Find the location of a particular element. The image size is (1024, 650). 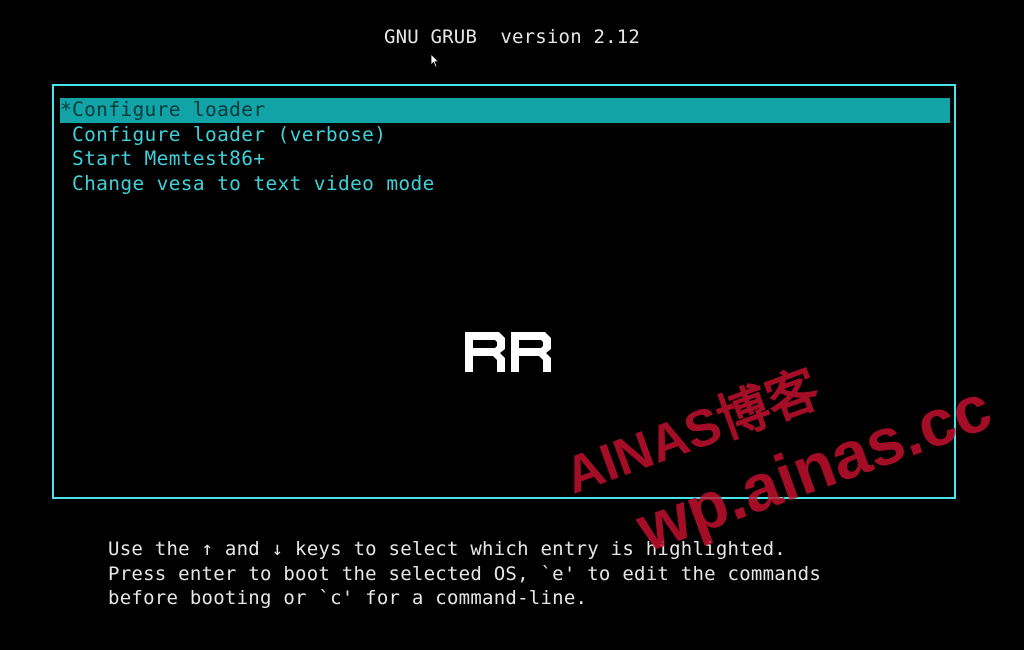

menu-entry: Start Memtest86+ is located at coordinates (505, 159).